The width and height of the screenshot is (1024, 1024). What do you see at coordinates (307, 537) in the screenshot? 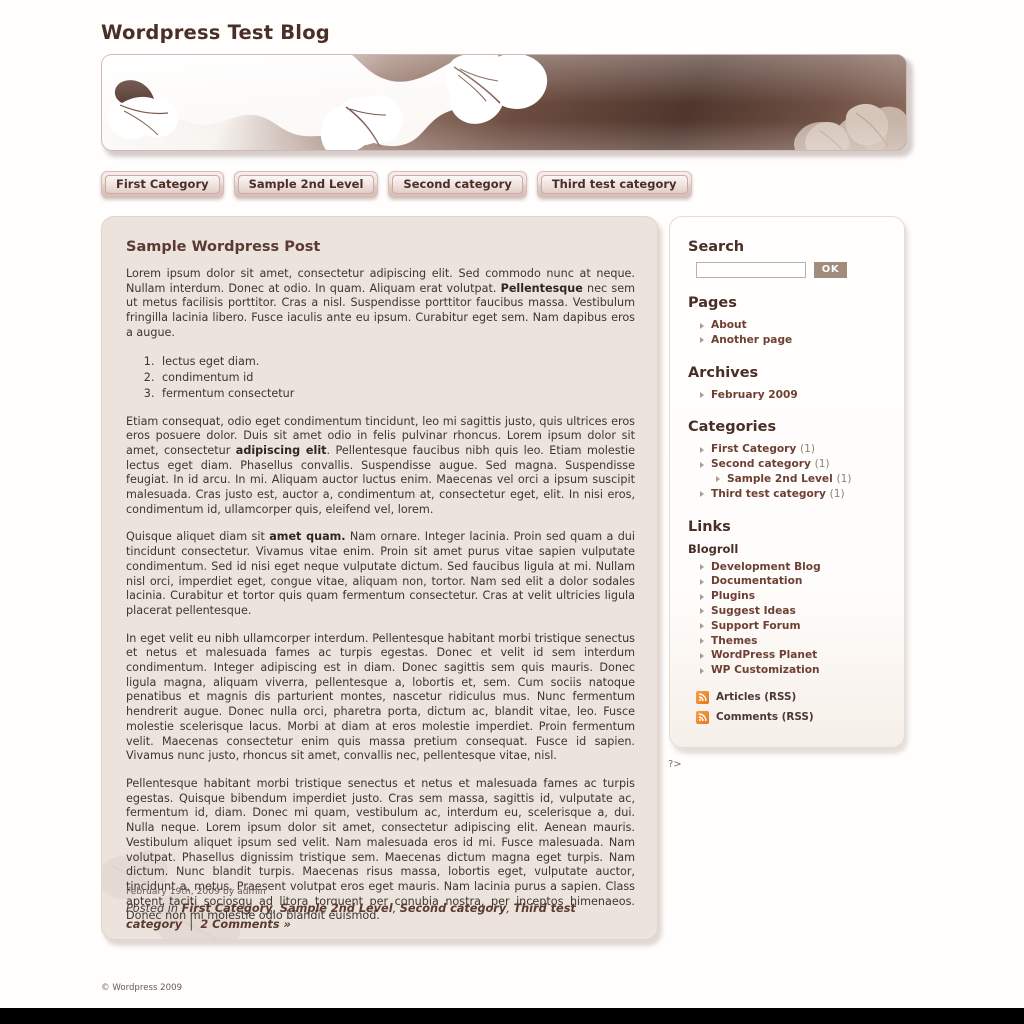
I see `paragraph-bold: amet quam.` at bounding box center [307, 537].